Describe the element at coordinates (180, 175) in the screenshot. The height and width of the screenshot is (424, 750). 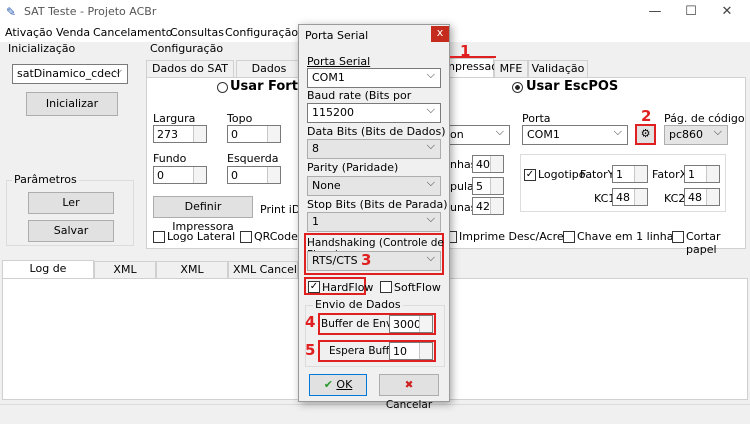
I see `fundo-spin: 0` at that location.